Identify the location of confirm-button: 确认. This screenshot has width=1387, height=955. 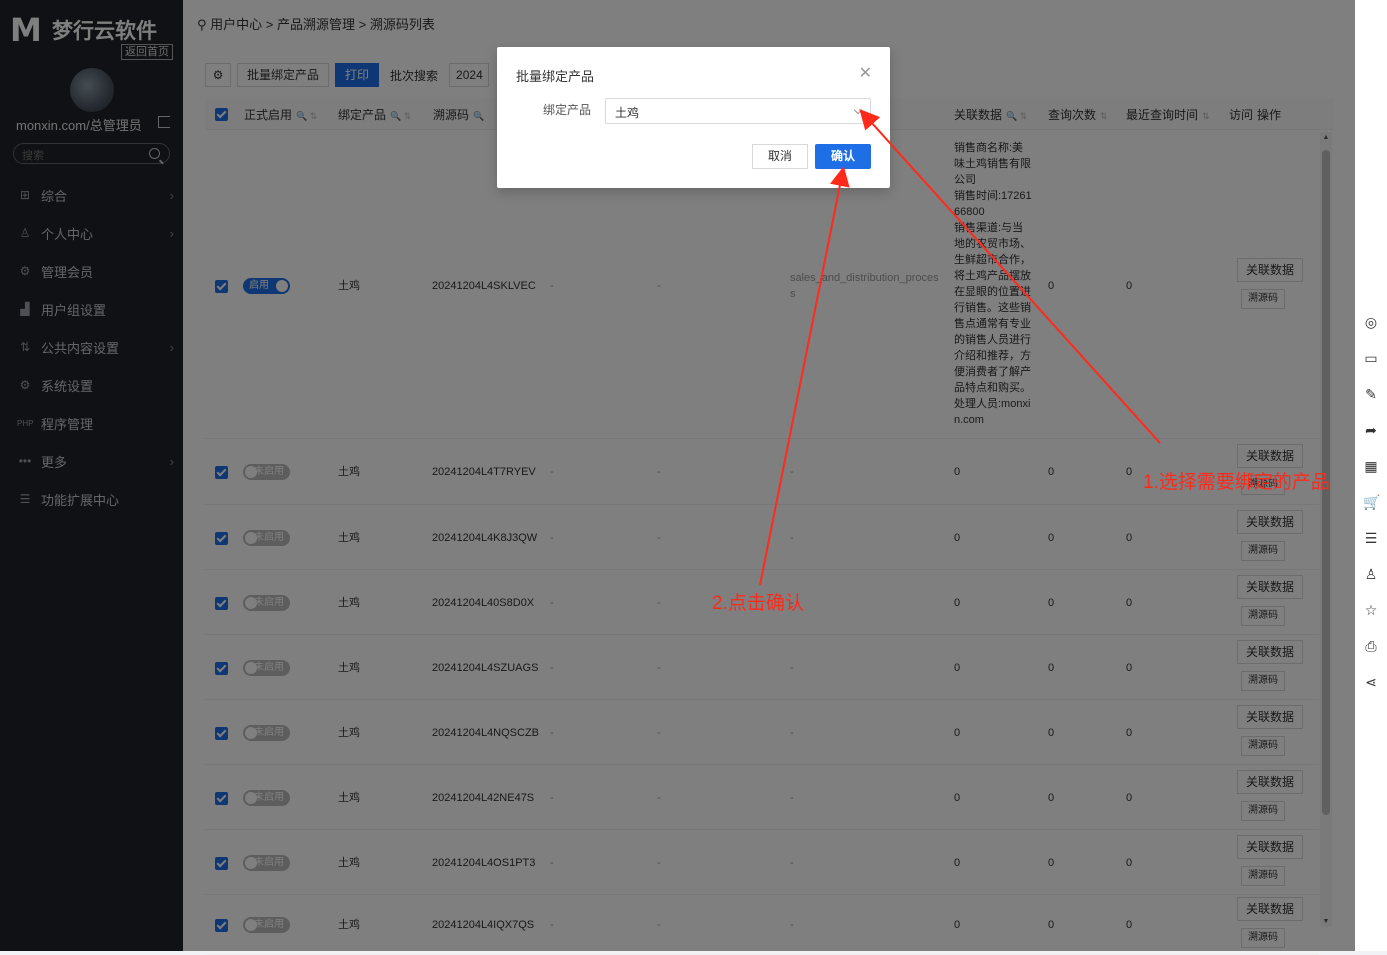
(843, 156).